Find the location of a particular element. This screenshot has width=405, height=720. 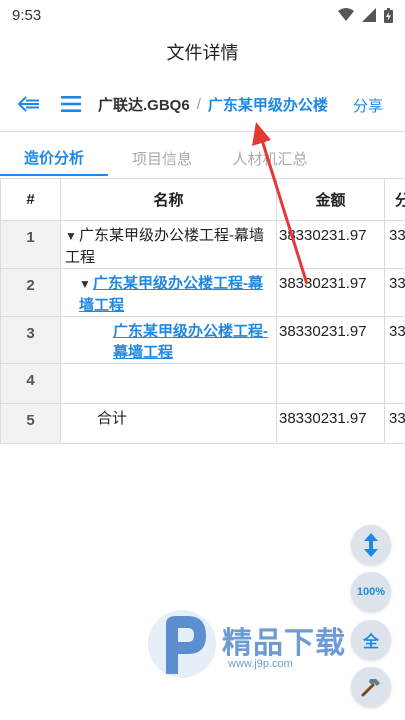

row-name is located at coordinates (168, 383).